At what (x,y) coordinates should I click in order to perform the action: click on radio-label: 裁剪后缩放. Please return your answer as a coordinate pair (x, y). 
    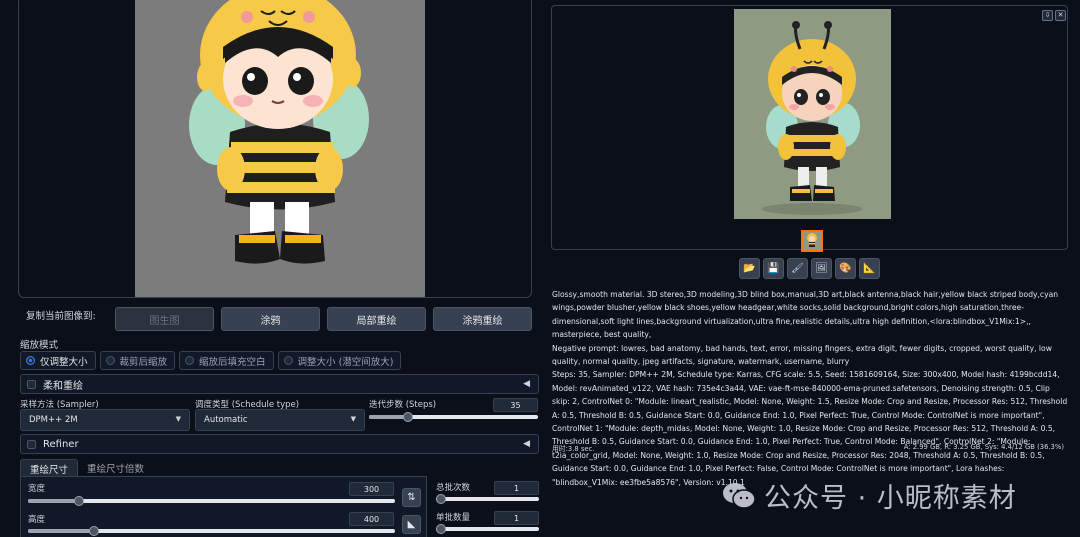
    Looking at the image, I should click on (143, 362).